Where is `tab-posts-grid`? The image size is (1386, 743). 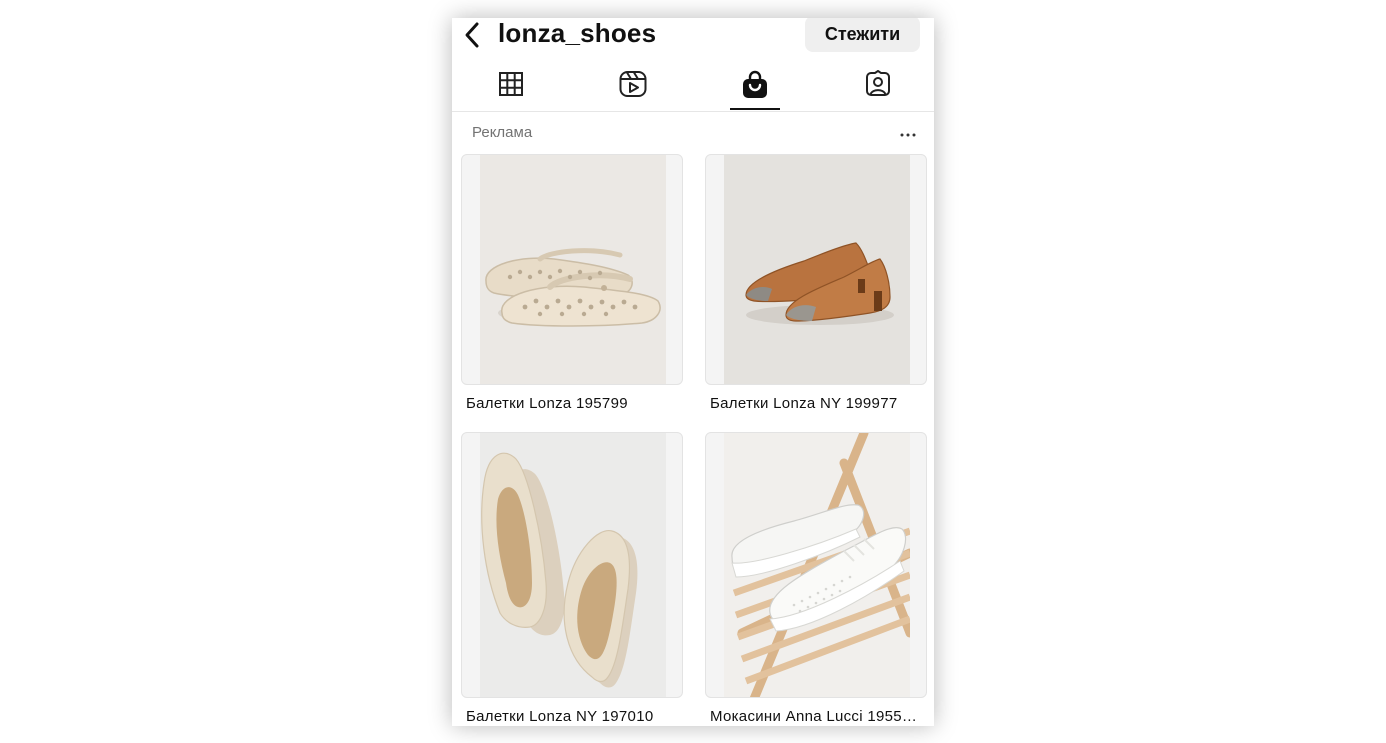 tab-posts-grid is located at coordinates (511, 89).